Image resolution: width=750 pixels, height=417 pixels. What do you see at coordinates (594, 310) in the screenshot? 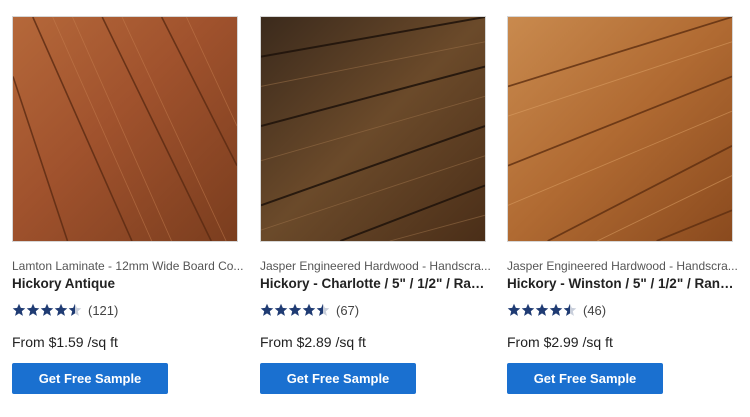
I see `review-count: (46)` at bounding box center [594, 310].